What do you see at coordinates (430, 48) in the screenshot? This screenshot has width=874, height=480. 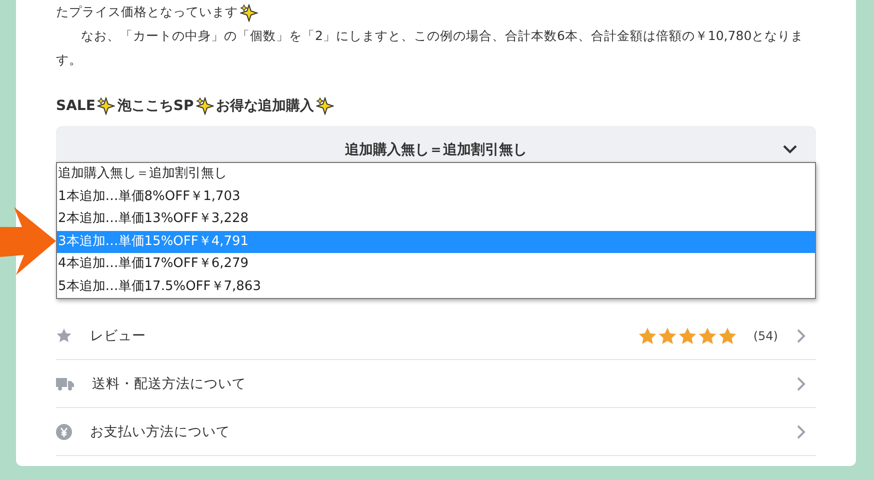 I see `paragraph-text: なお、「カートの中身」の「個数」を「2」にしますと、この例の場合、合計本数6本、合計金額は倍額の￥10,780となります。` at bounding box center [430, 48].